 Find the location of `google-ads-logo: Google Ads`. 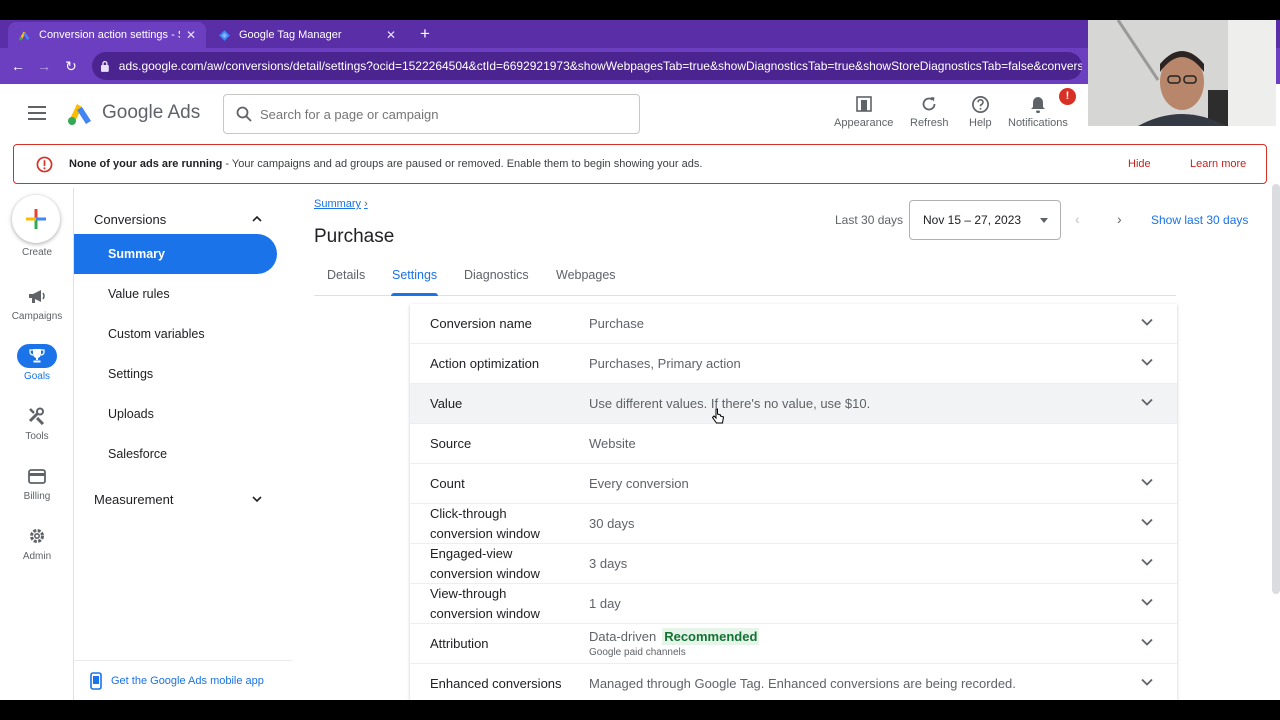

google-ads-logo: Google Ads is located at coordinates (133, 113).